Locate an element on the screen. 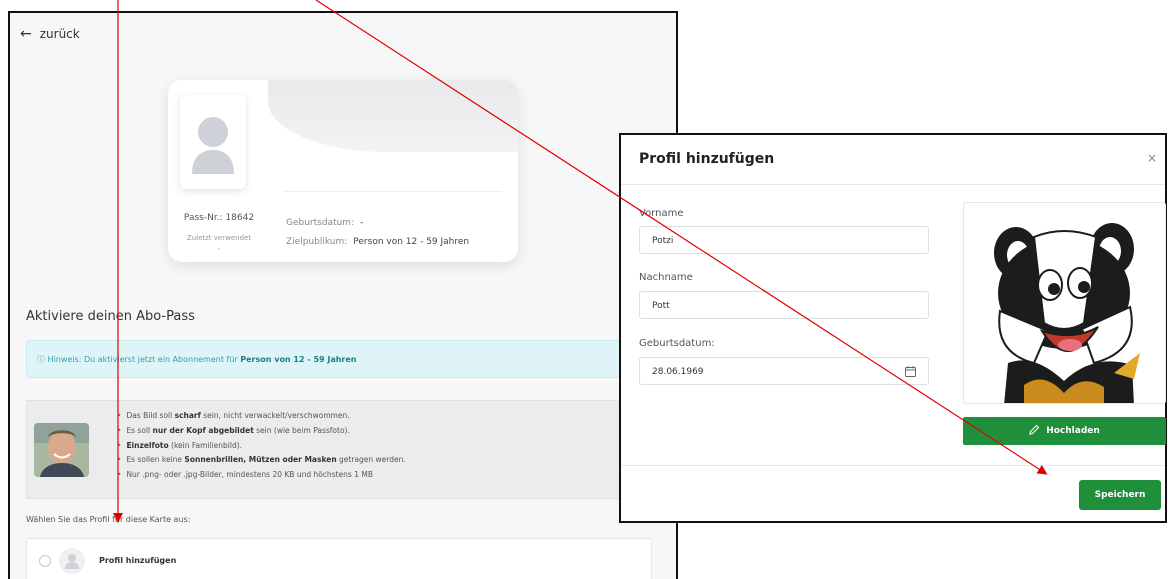  modal-footer-divider is located at coordinates (893, 465).